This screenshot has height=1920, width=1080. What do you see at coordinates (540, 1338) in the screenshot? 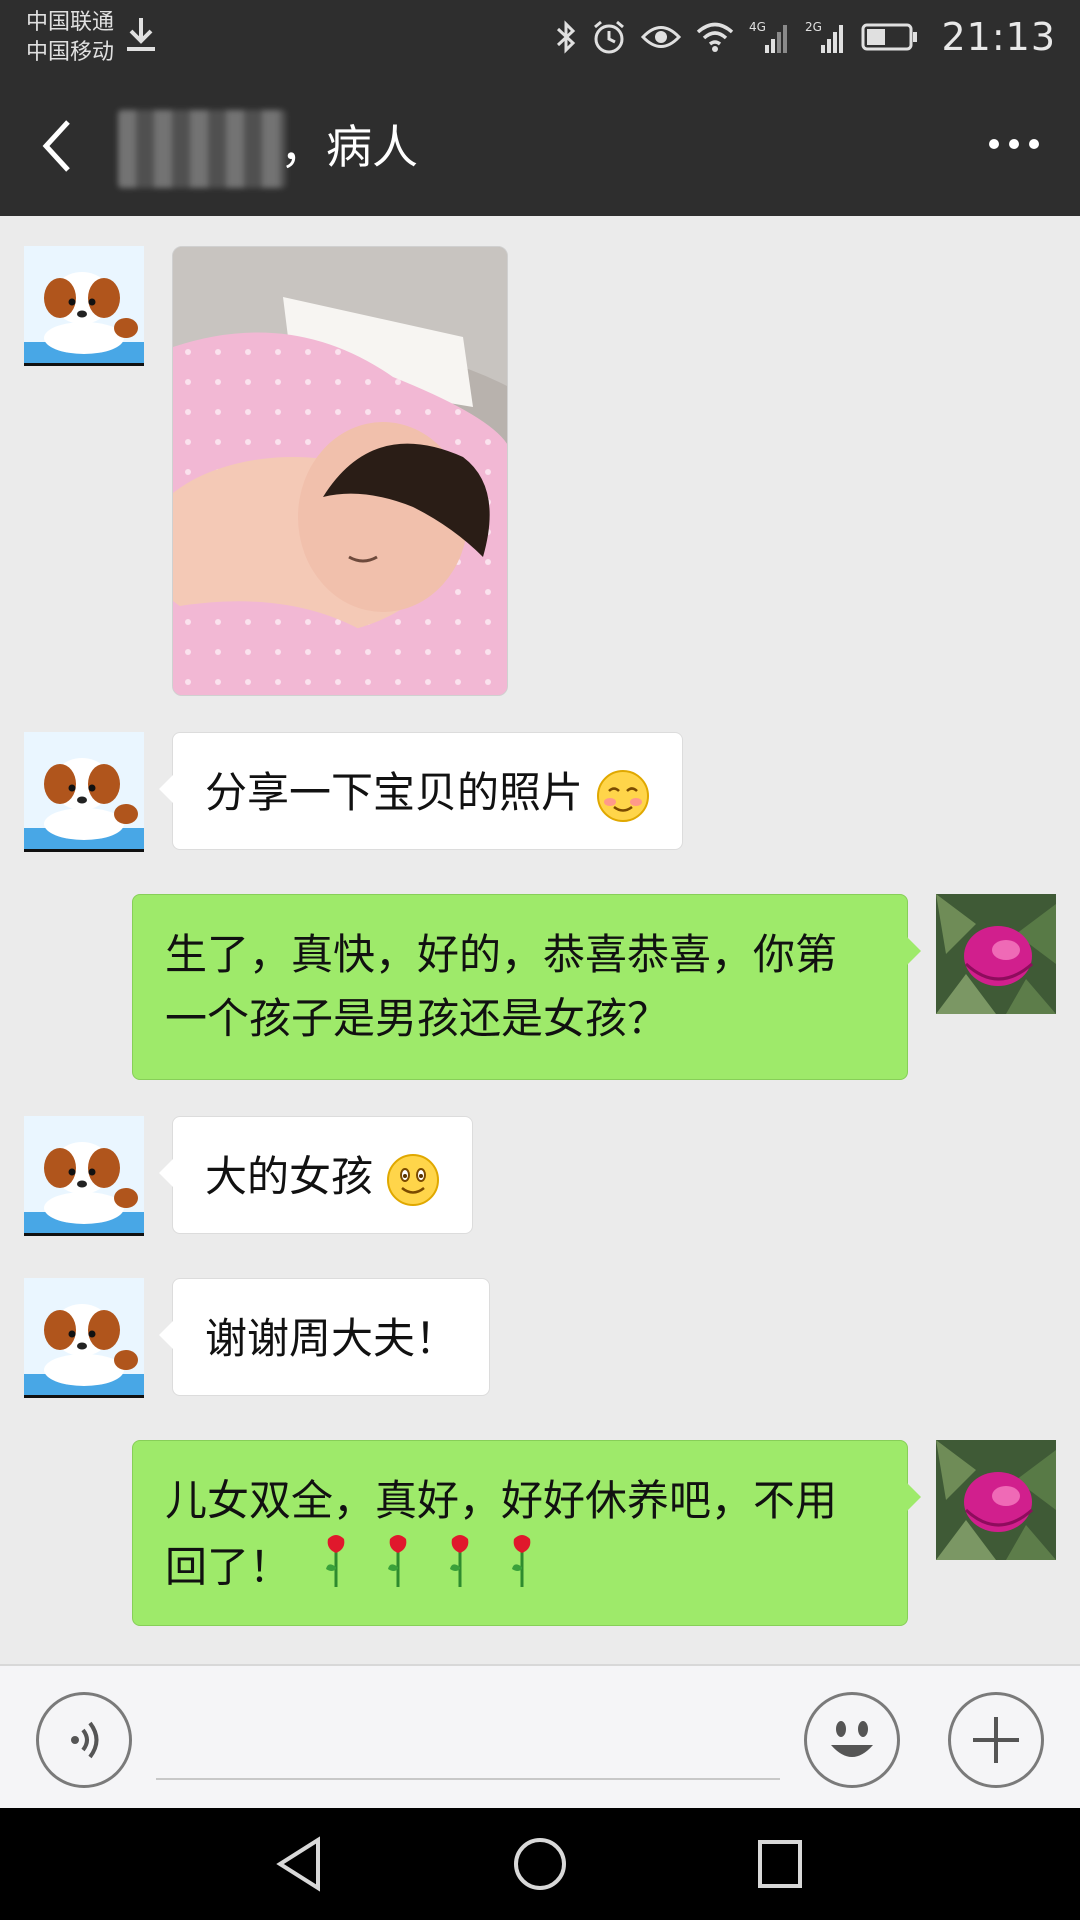
I see `message-received: 谢谢周大夫！` at bounding box center [540, 1338].